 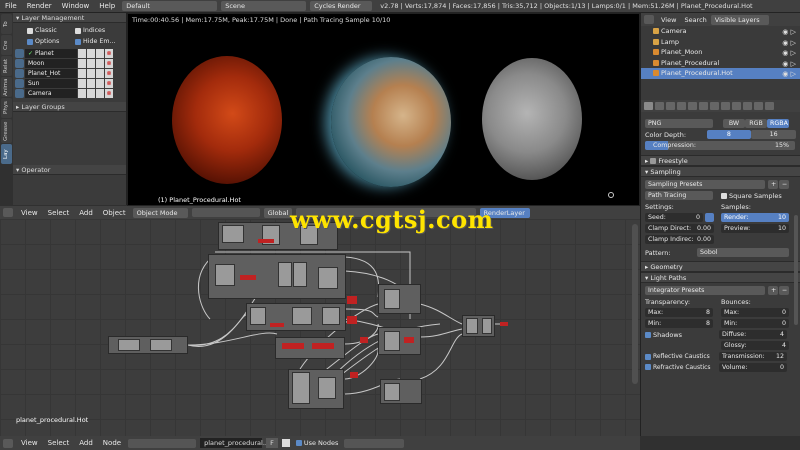 I want to click on tab-animation: Anima, so click(x=6, y=87).